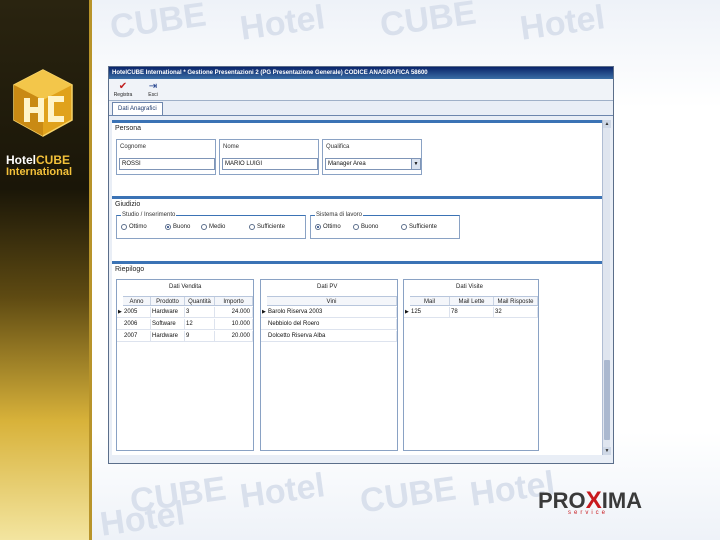 The width and height of the screenshot is (720, 540). What do you see at coordinates (373, 164) in the screenshot?
I see `qualifica-select: Manager Area ▼` at bounding box center [373, 164].